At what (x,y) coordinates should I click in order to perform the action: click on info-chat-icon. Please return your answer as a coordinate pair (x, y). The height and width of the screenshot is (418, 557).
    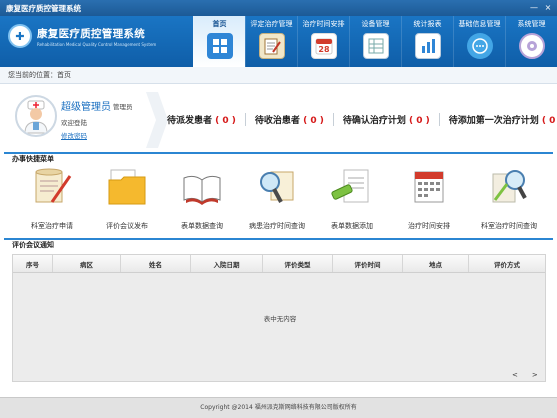
    Looking at the image, I should click on (479, 46).